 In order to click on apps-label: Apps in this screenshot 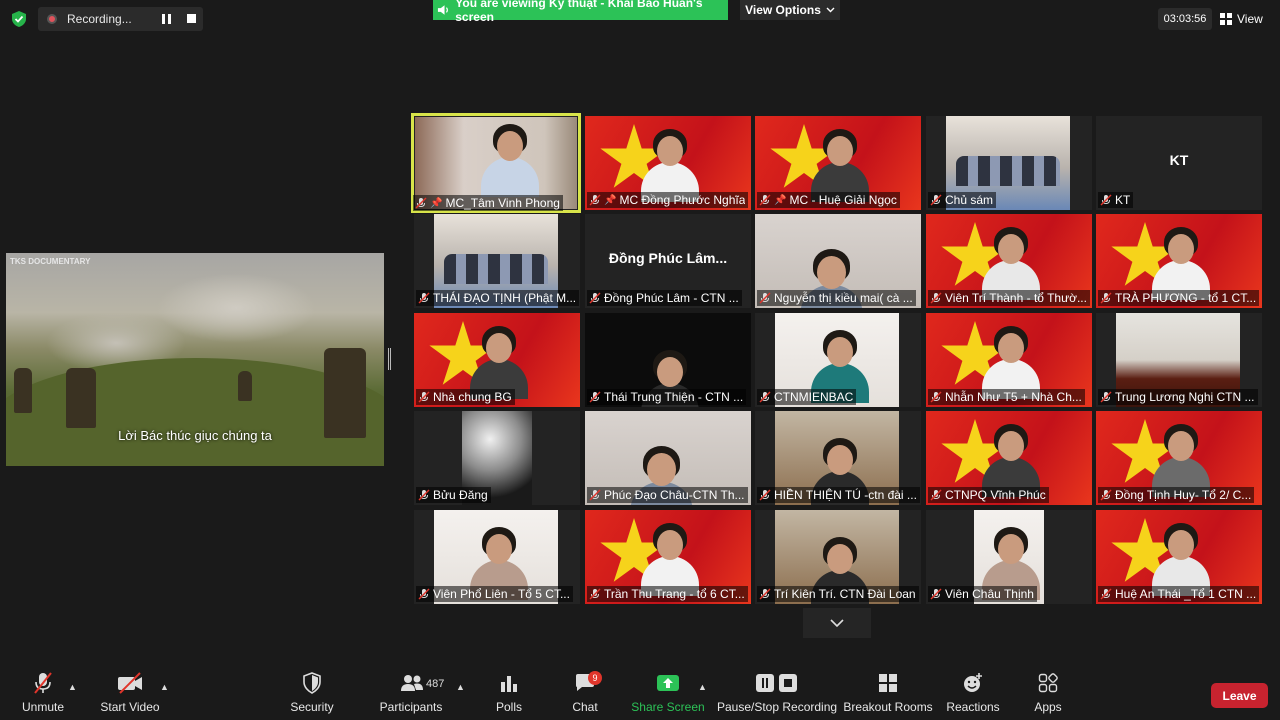, I will do `click(1048, 707)`.